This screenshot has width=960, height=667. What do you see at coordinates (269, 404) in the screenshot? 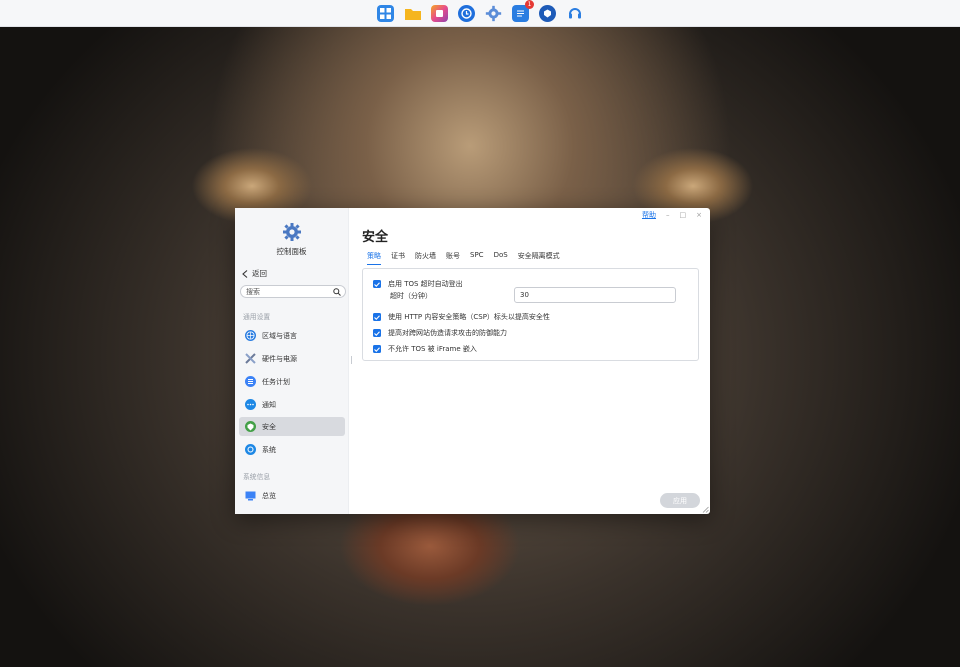
I see `sidebar-item-label: 通知` at bounding box center [269, 404].